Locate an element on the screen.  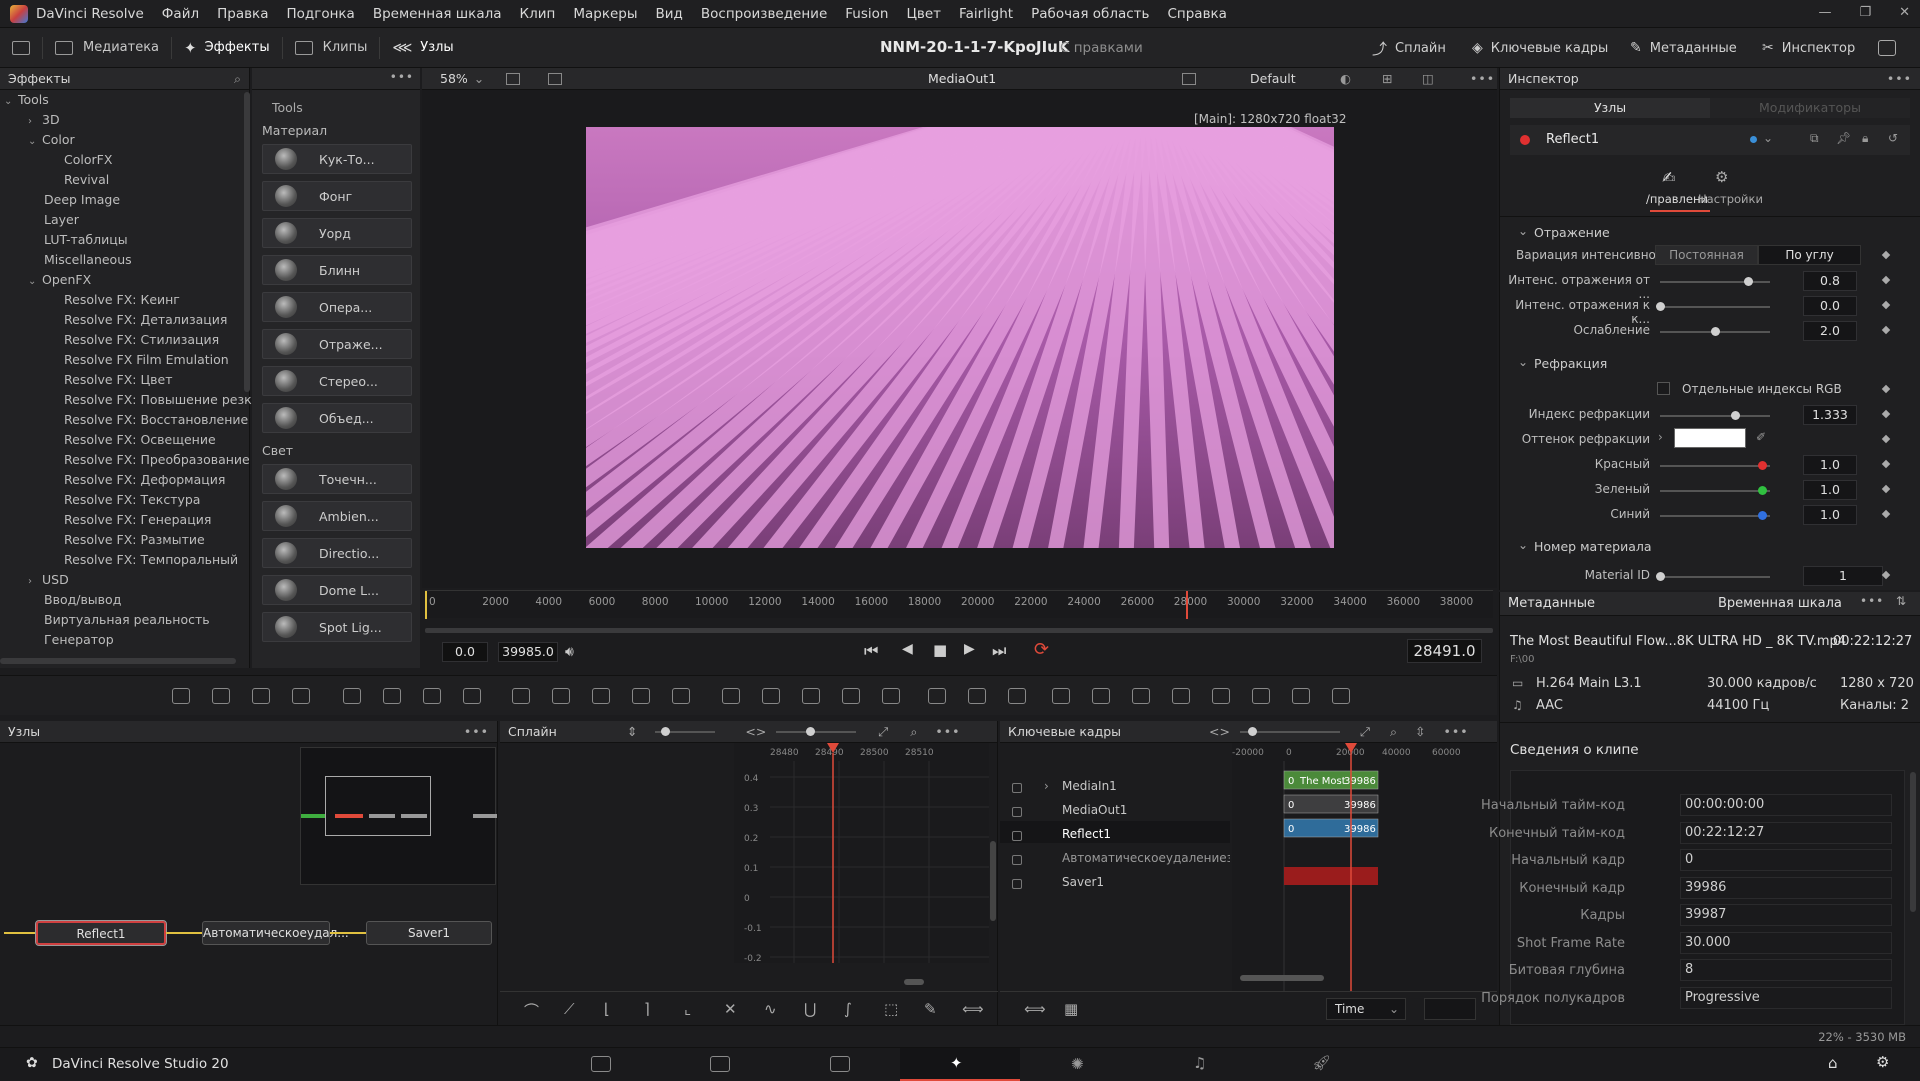
play-icon: ▶ is located at coordinates (969, 649).